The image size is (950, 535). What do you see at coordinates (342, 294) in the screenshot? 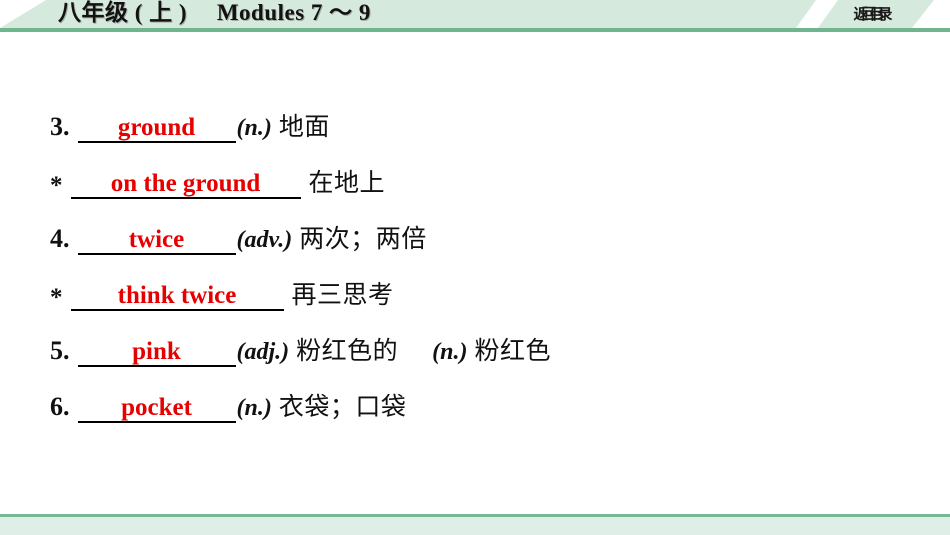
I see `chinese-meaning: 再三思考` at bounding box center [342, 294].